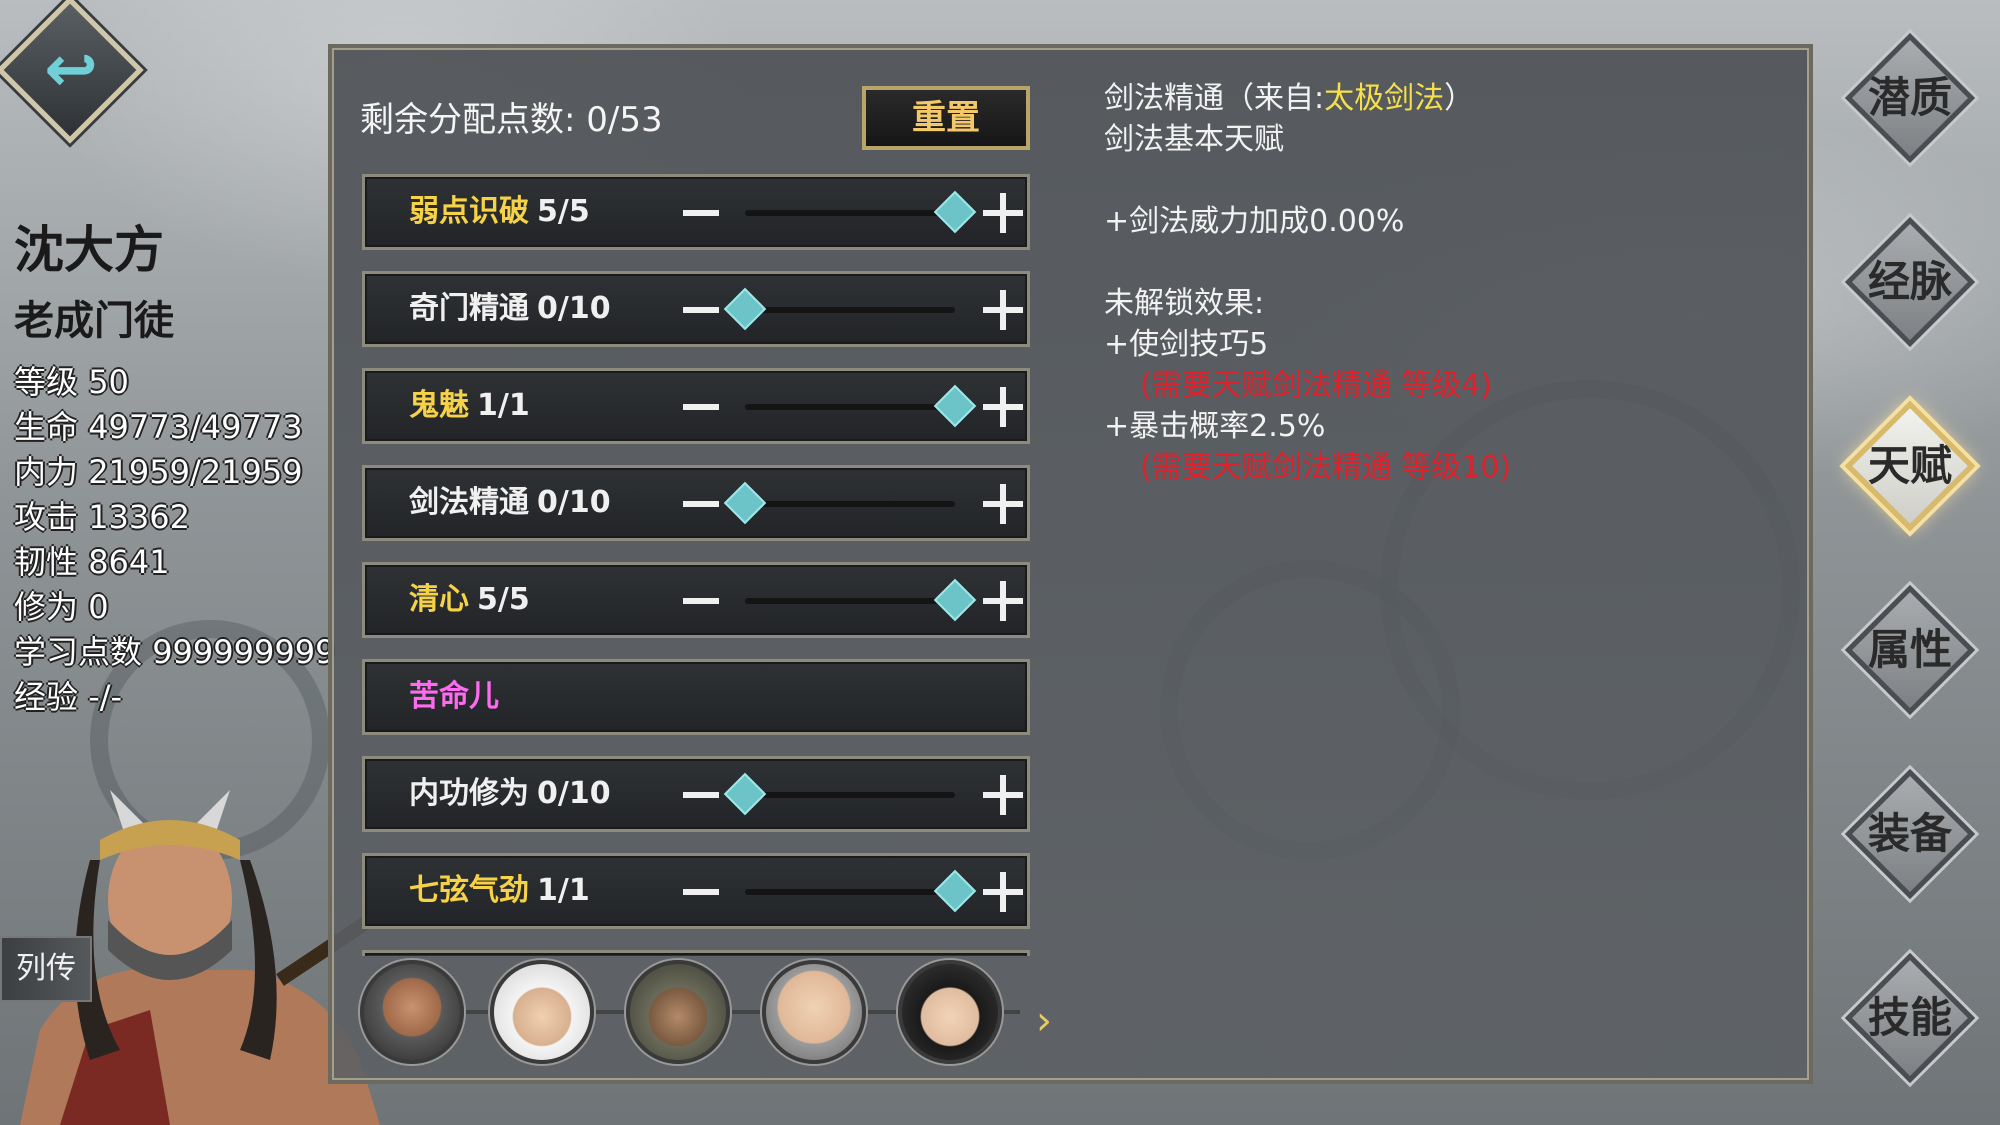 Image resolution: width=2000 pixels, height=1125 pixels. What do you see at coordinates (439, 405) in the screenshot?
I see `talent-name: 鬼魅` at bounding box center [439, 405].